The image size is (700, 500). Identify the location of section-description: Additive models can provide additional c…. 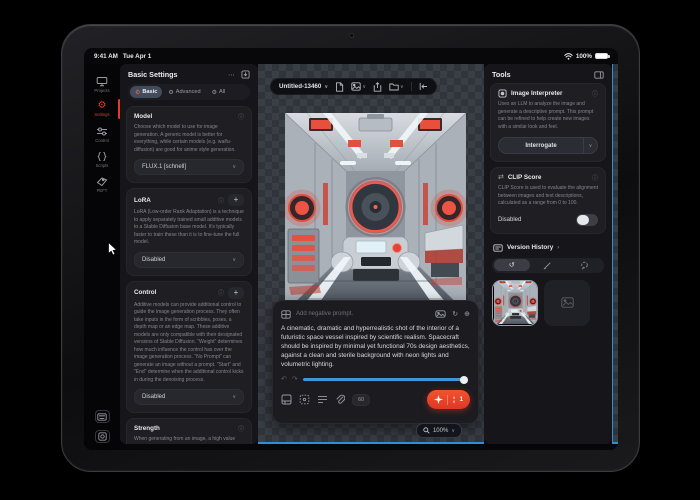
(189, 342).